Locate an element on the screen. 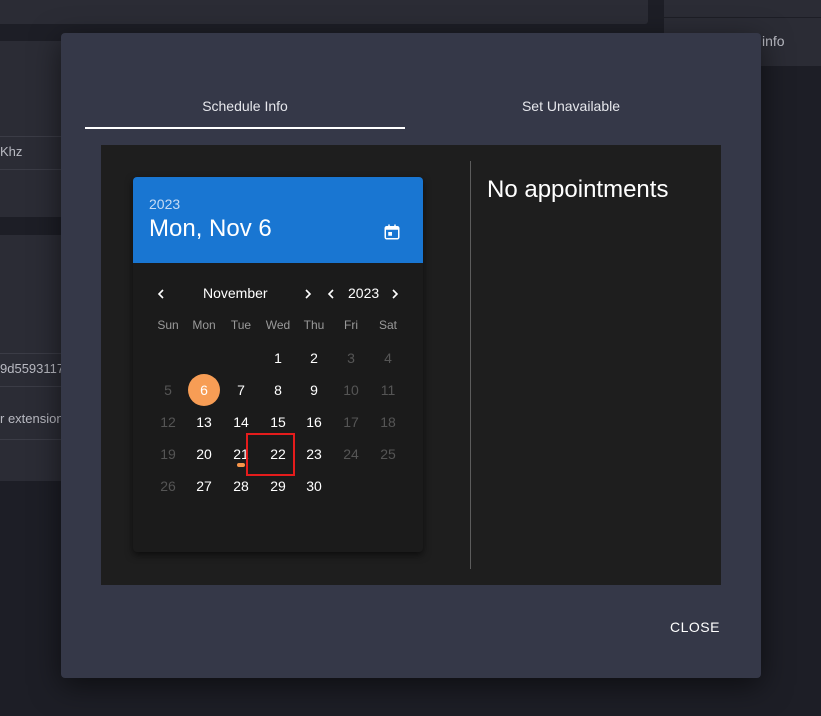 The height and width of the screenshot is (716, 821). weekday-label: Tue is located at coordinates (241, 325).